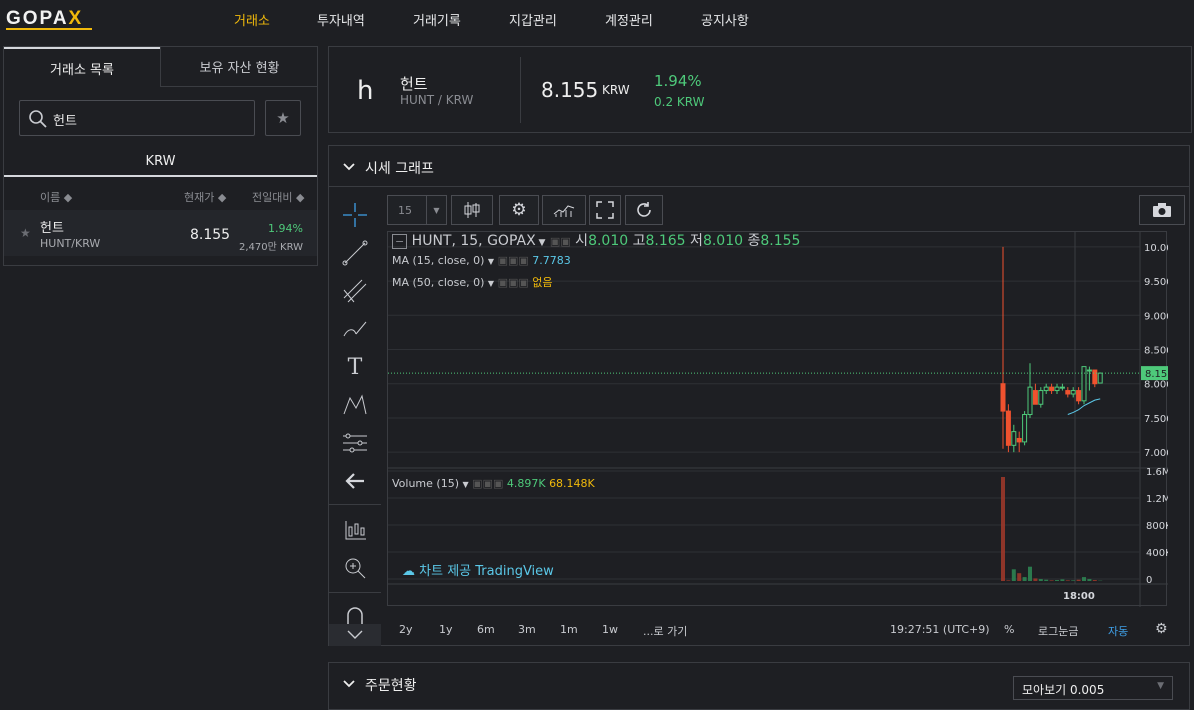 This screenshot has width=1194, height=710. Describe the element at coordinates (283, 118) in the screenshot. I see `favorites-button: ★` at that location.